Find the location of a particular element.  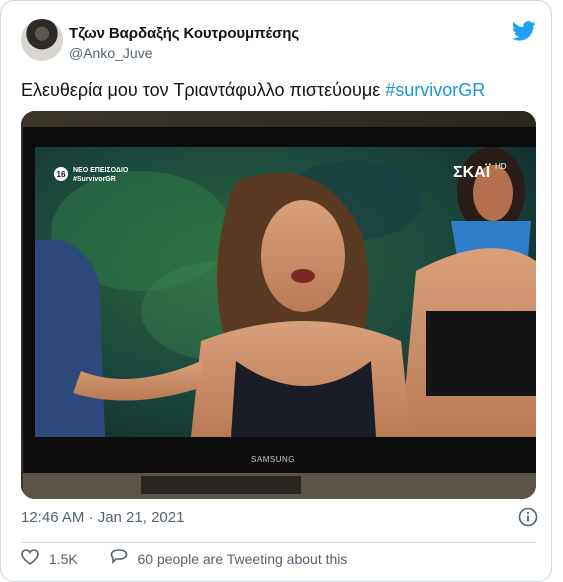

hashtag-link: #survivorGR is located at coordinates (435, 90).